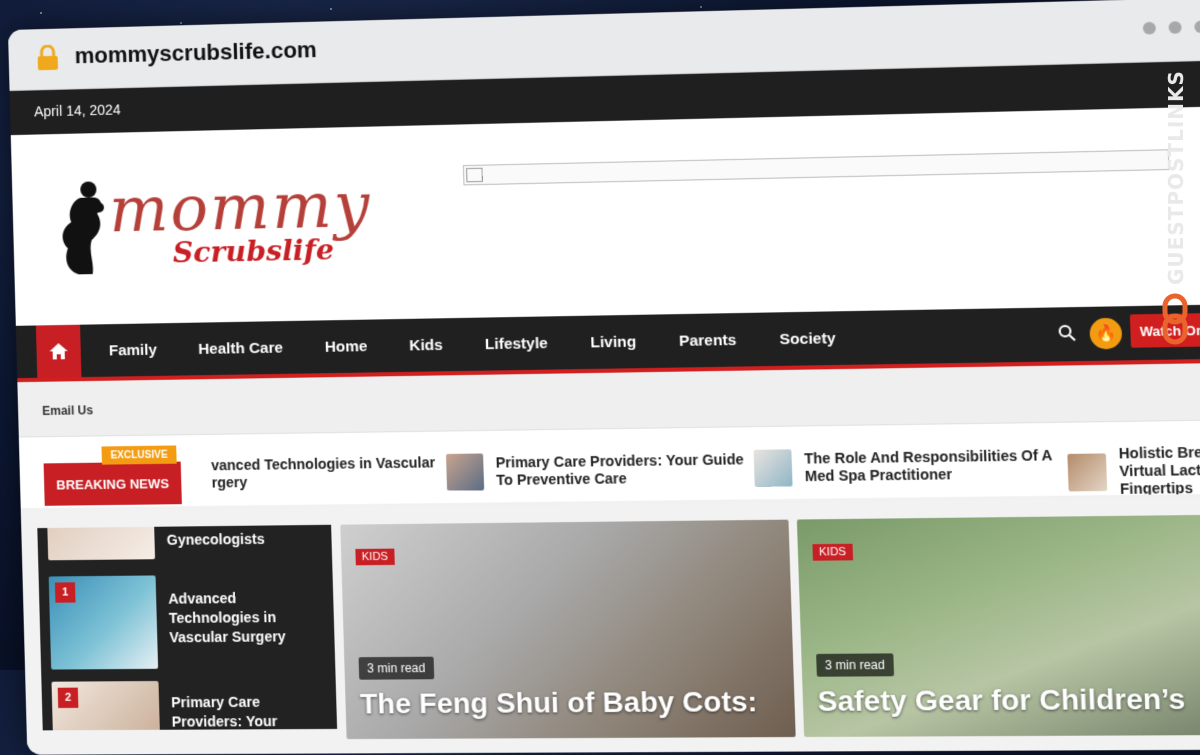 The image size is (1200, 755). Describe the element at coordinates (474, 175) in the screenshot. I see `broken-image-icon` at that location.